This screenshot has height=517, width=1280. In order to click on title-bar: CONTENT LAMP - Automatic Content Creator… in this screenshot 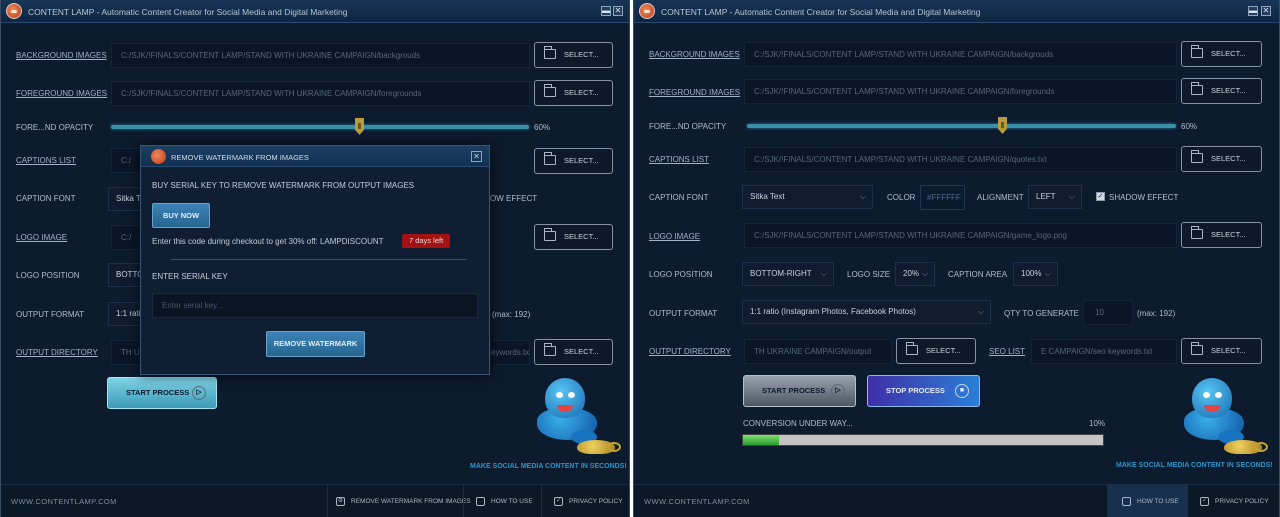, I will do `click(956, 11)`.